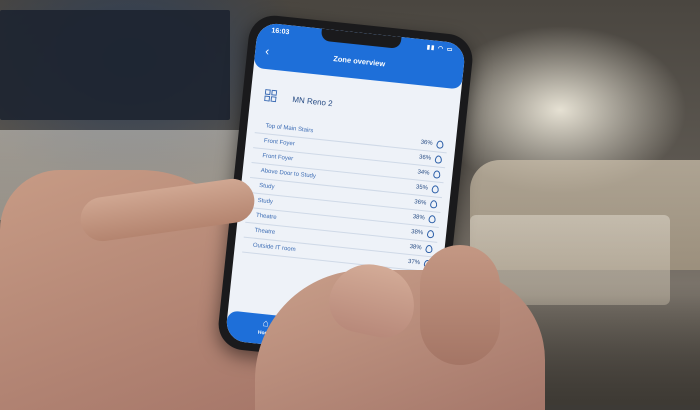 The height and width of the screenshot is (410, 700). Describe the element at coordinates (115, 65) in the screenshot. I see `television` at that location.